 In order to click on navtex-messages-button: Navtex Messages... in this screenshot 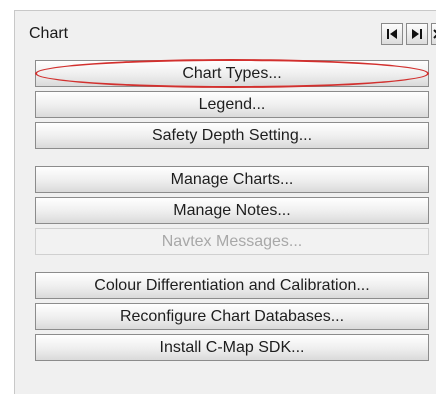, I will do `click(232, 241)`.